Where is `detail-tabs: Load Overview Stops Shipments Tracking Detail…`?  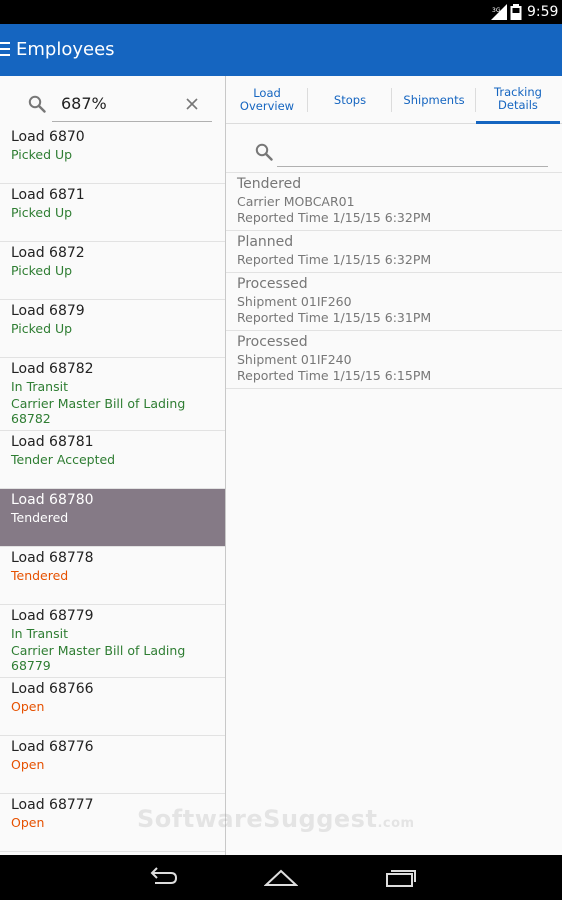 detail-tabs: Load Overview Stops Shipments Tracking Detail… is located at coordinates (394, 100).